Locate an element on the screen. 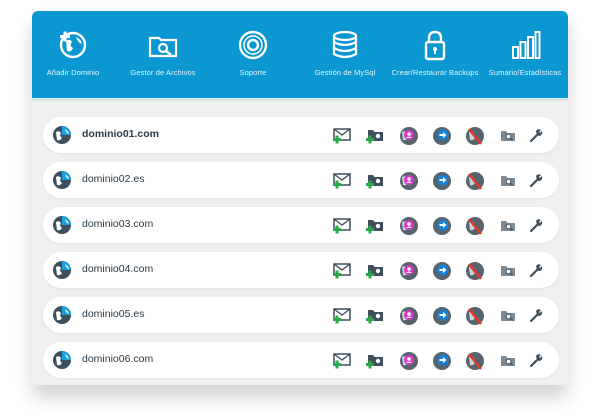  domain-row: dominio05.es is located at coordinates (301, 315).